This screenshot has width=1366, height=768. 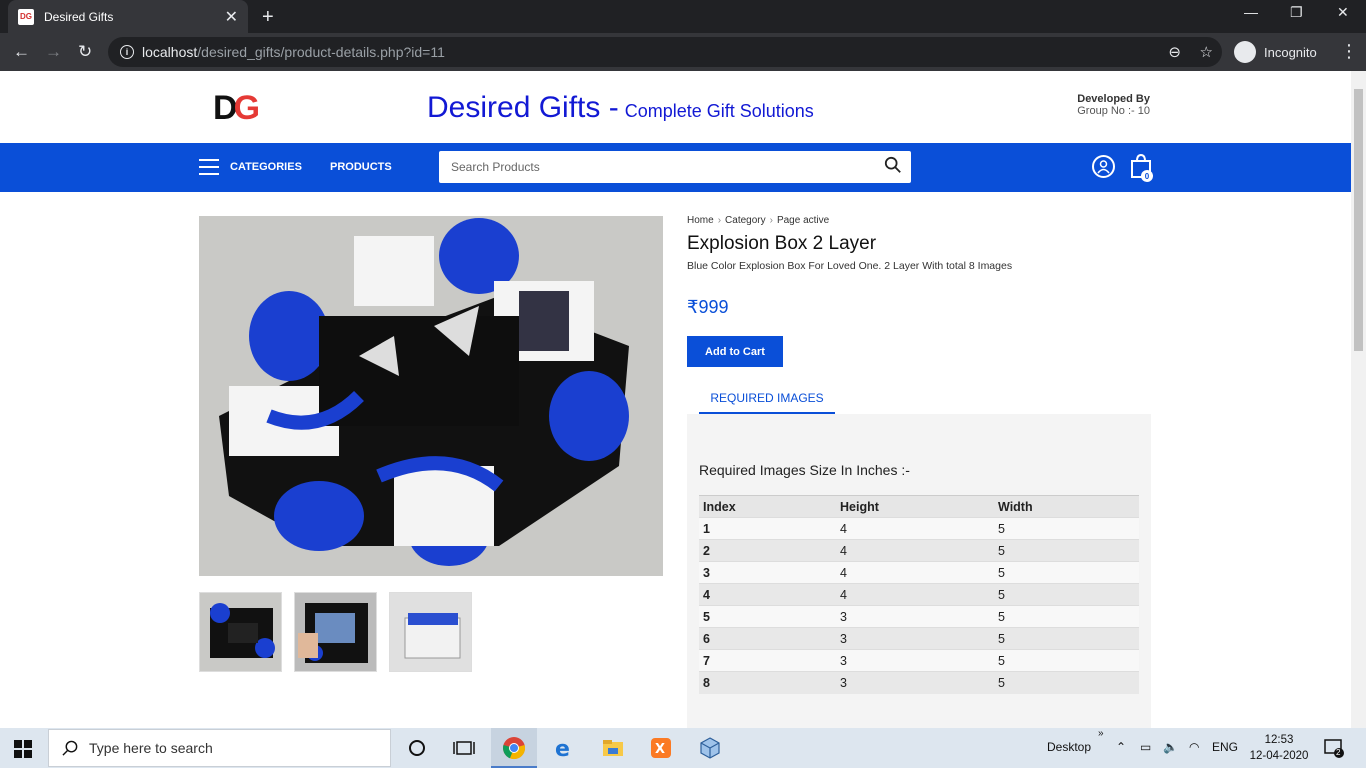 I want to click on url-path: /desired_gifts/product-details.php?id=11, so click(x=321, y=52).